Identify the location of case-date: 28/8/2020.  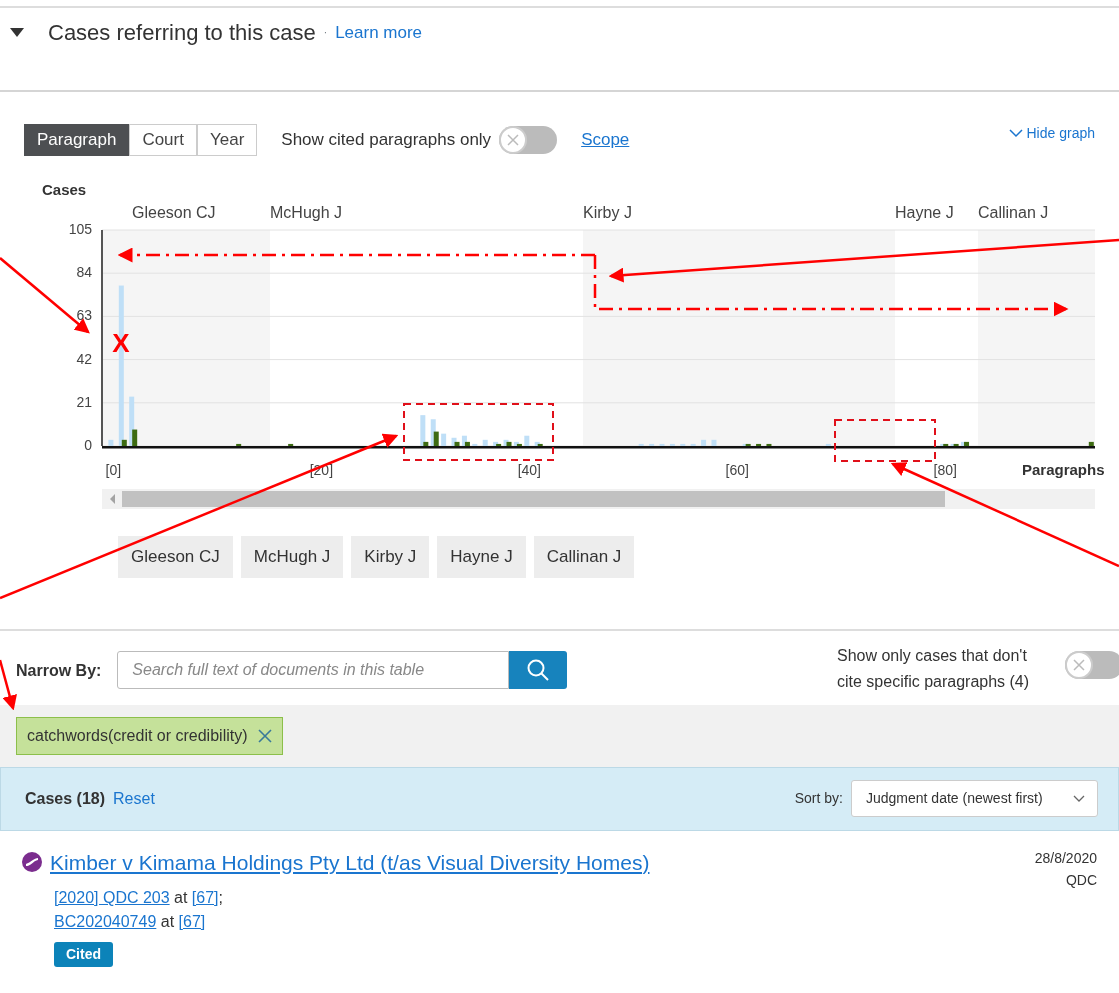
(1065, 858).